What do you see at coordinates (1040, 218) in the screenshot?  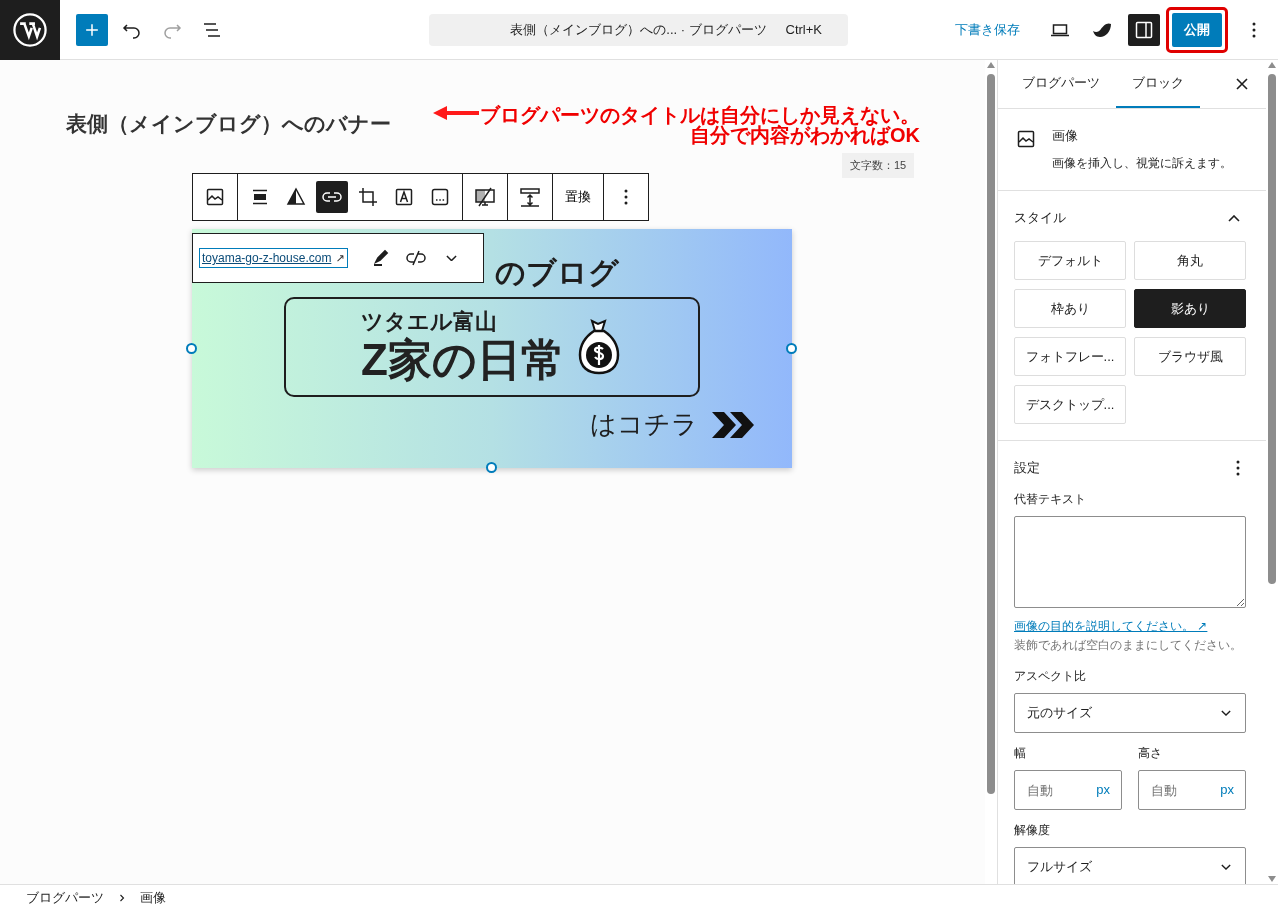 I see `panel-title: スタイル` at bounding box center [1040, 218].